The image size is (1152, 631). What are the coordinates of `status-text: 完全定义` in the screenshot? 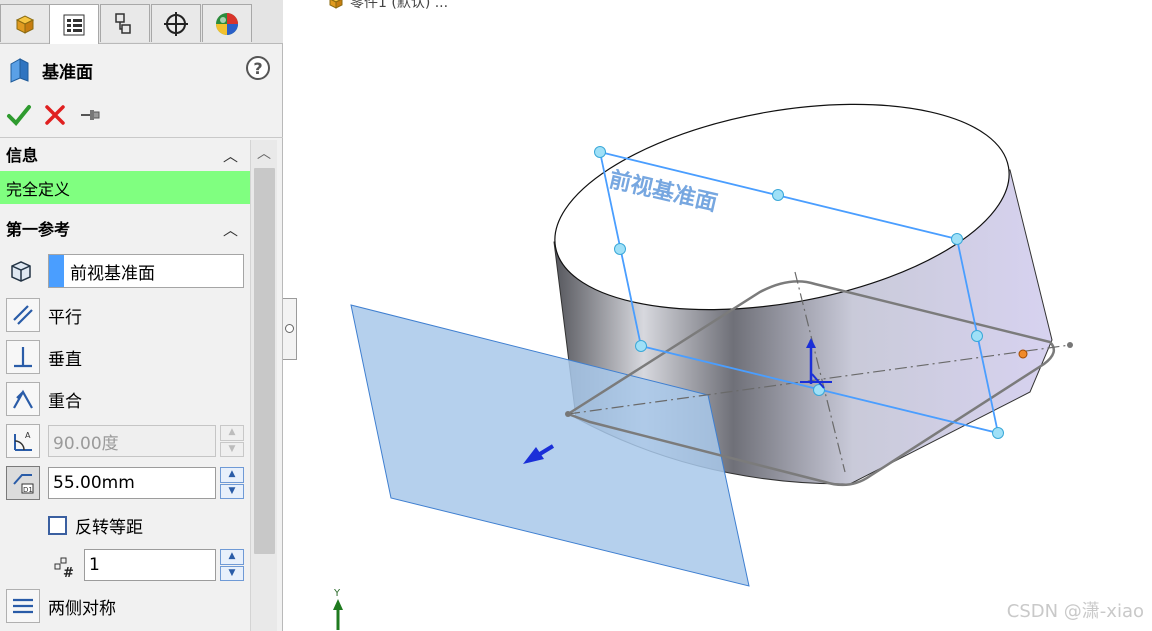 It's located at (38, 189).